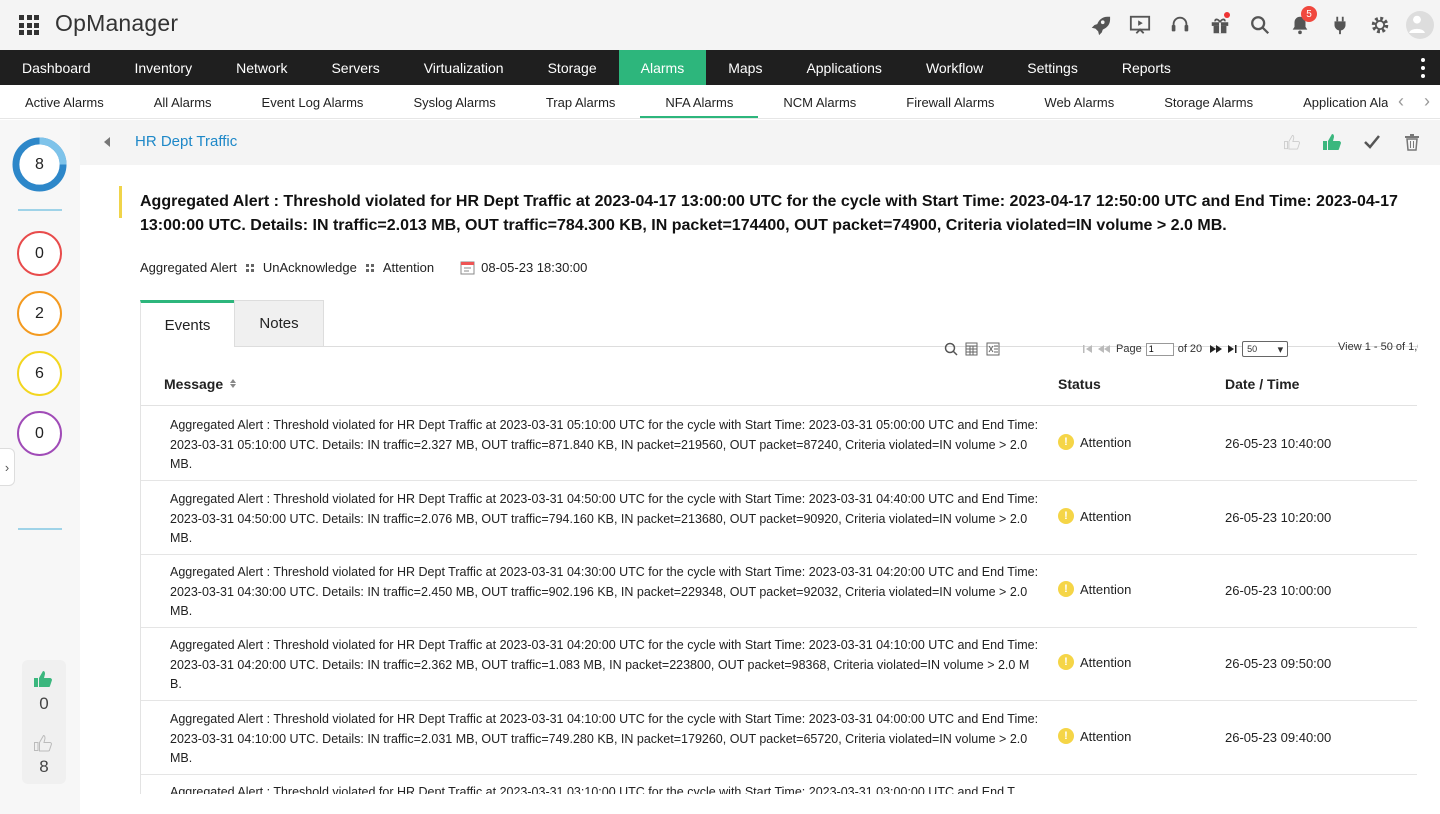 This screenshot has height=814, width=1440. I want to click on apps-grid-icon, so click(29, 25).